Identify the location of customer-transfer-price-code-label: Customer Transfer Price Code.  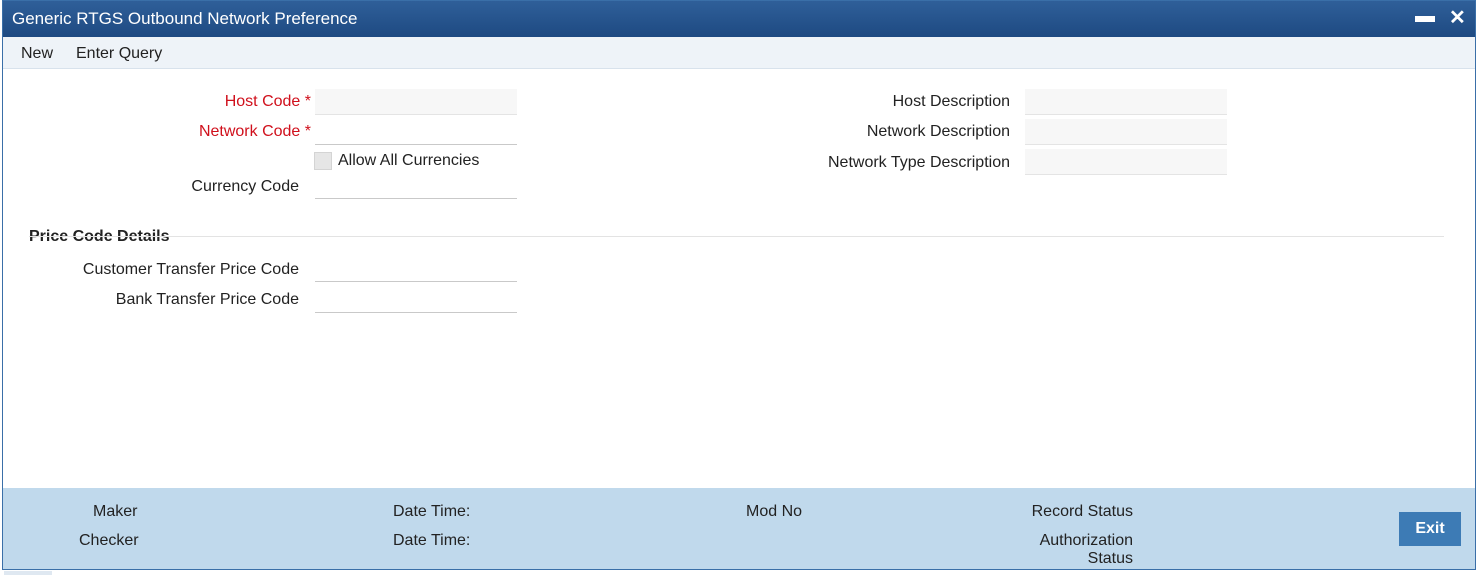
(190, 269).